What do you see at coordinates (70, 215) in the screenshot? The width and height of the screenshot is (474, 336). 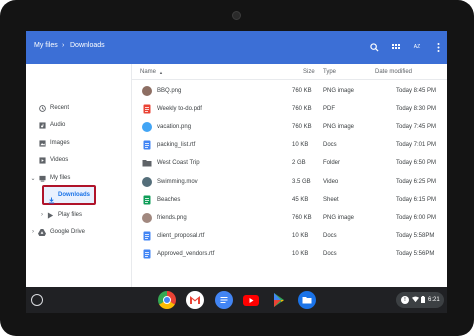 I see `sidebar-item-label: Play files` at bounding box center [70, 215].